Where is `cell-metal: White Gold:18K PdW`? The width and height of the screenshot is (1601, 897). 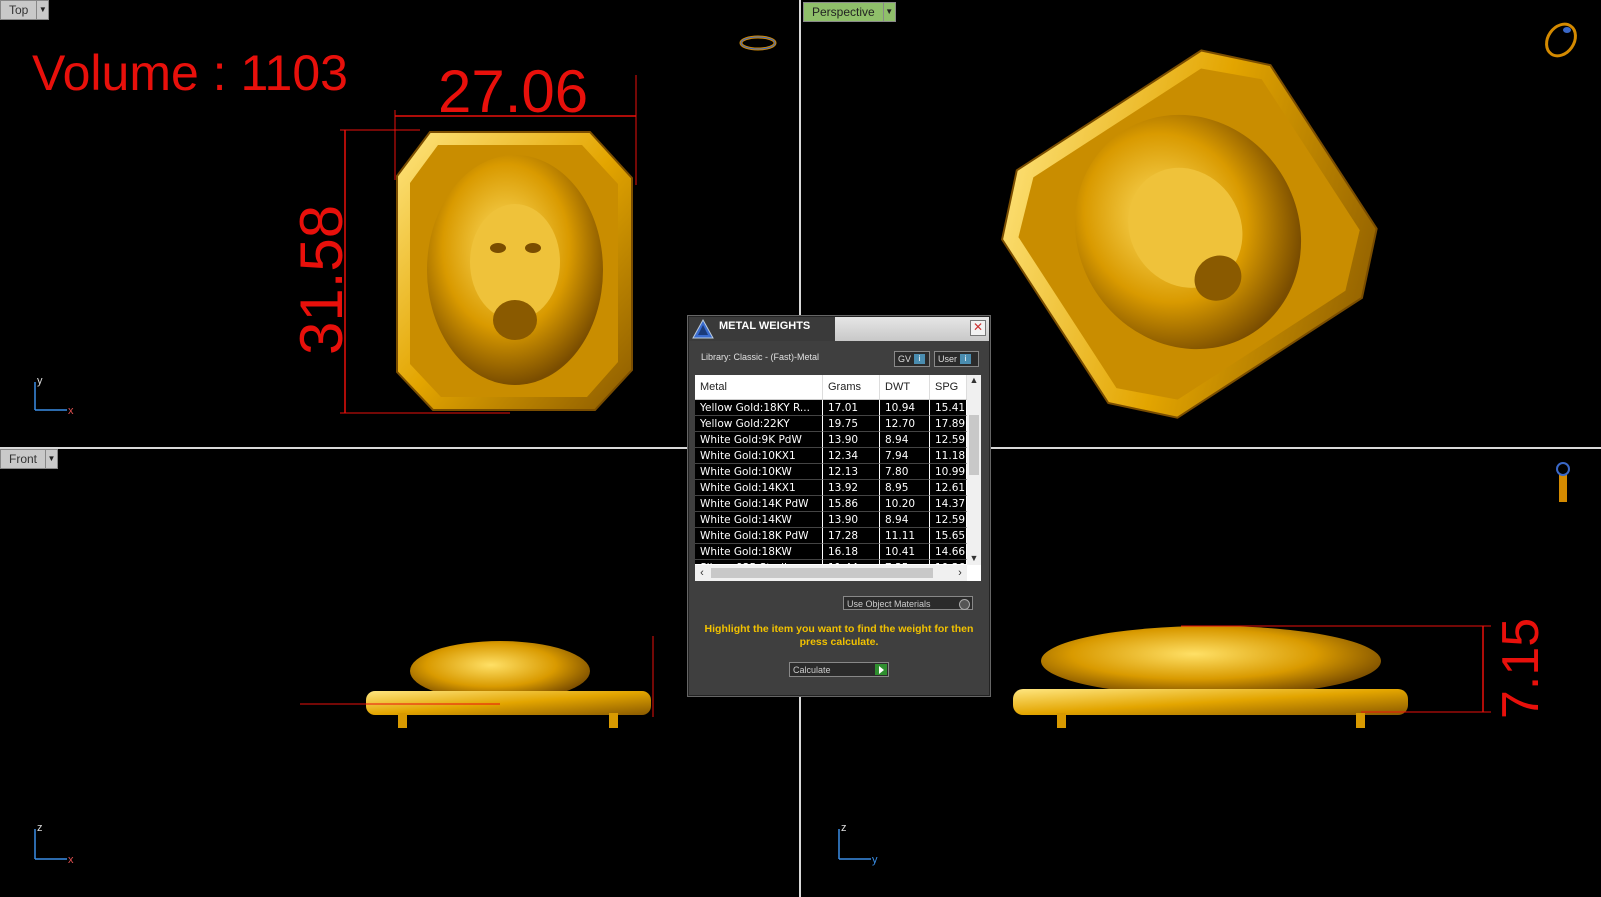 cell-metal: White Gold:18K PdW is located at coordinates (759, 536).